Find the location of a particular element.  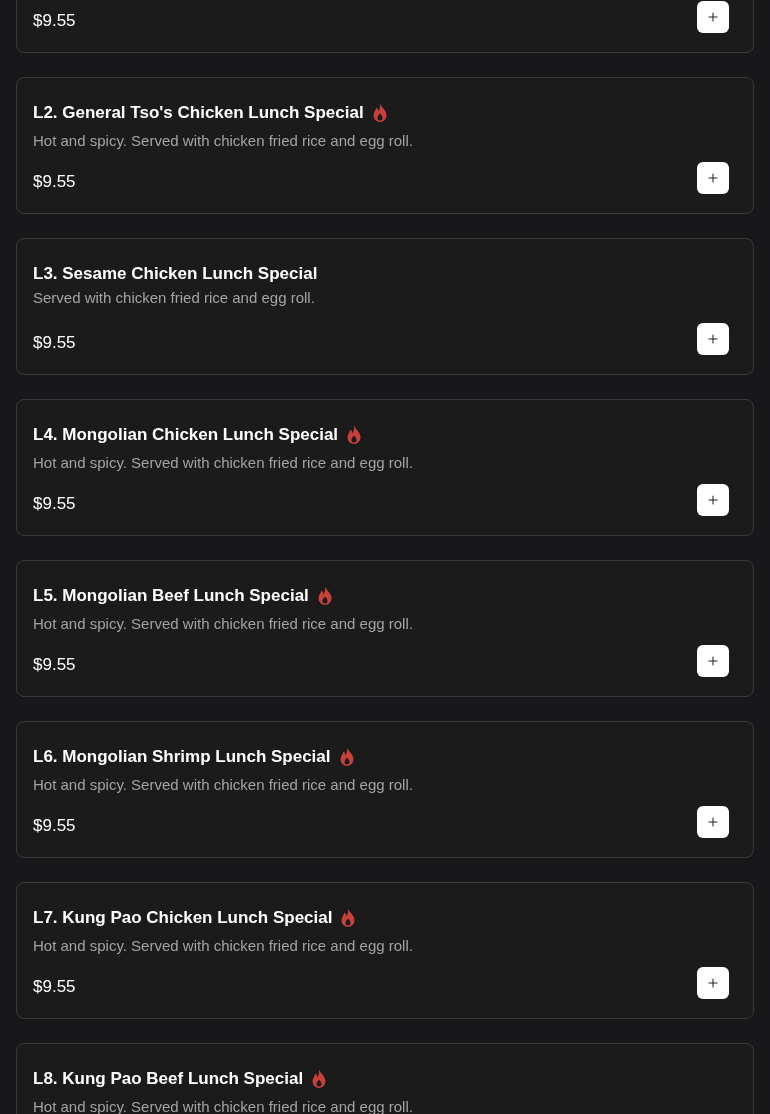

item-title: L7. Kung Pao Chicken Lunch Special is located at coordinates (183, 918).